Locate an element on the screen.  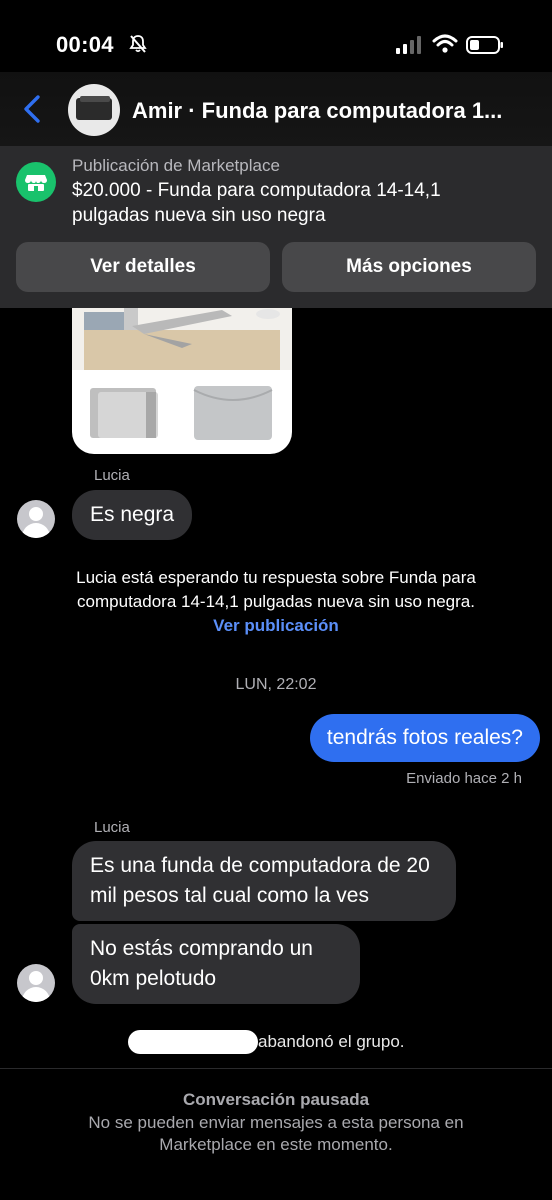
signal-icon is located at coordinates (408, 45).